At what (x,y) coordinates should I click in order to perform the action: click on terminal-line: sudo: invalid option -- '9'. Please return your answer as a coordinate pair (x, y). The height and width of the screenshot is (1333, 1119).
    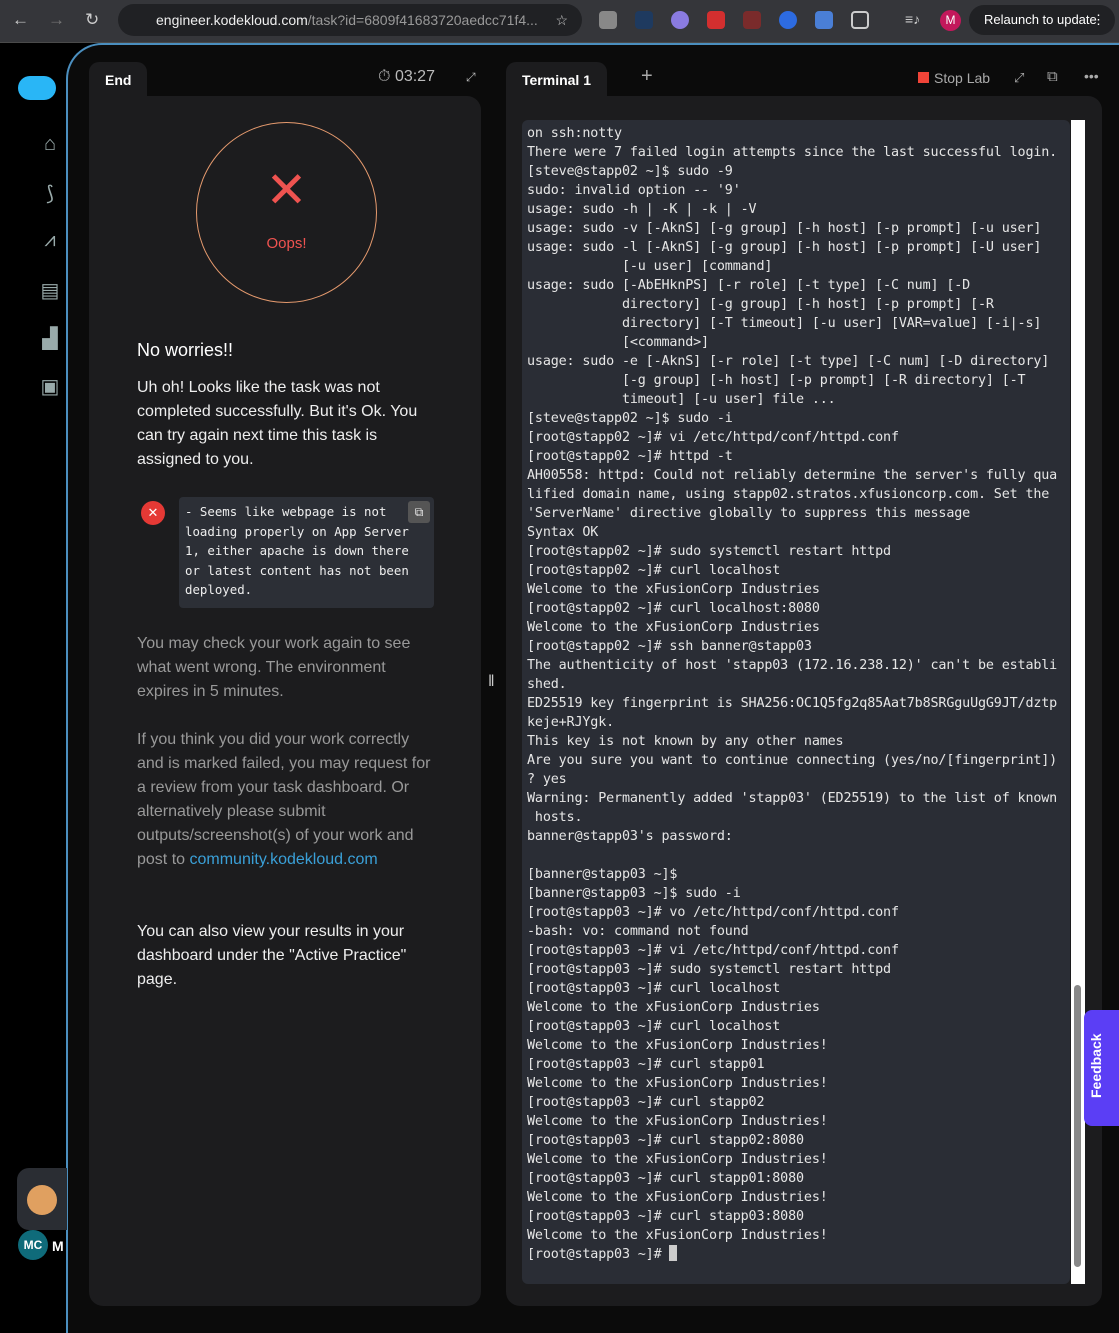
    Looking at the image, I should click on (634, 190).